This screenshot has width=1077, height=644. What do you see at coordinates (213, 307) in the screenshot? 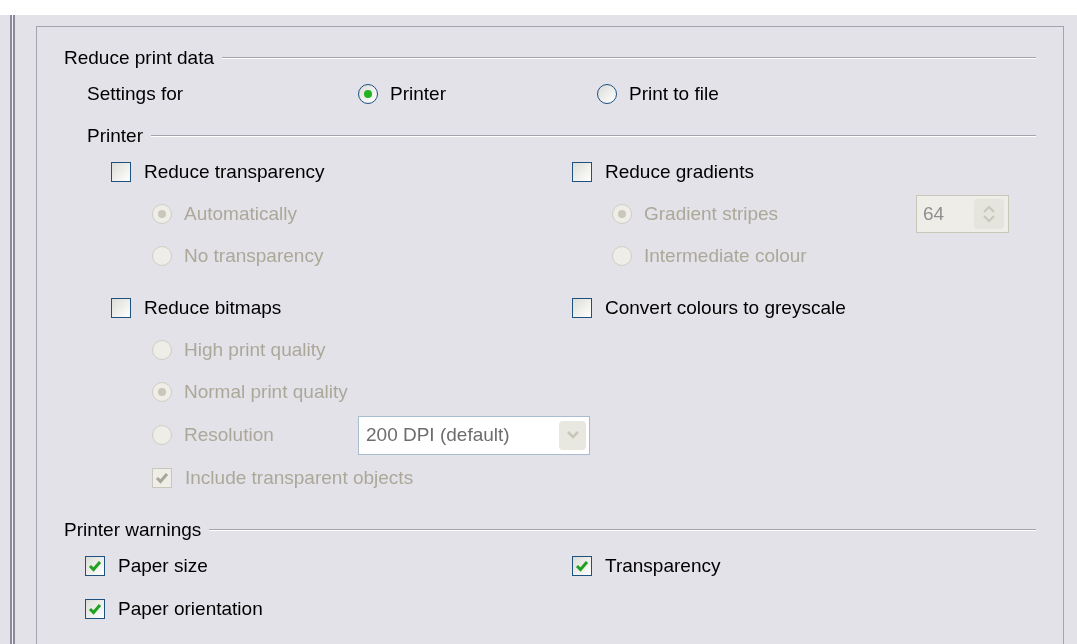
I see `checkbox-label: Reduce bitmaps` at bounding box center [213, 307].